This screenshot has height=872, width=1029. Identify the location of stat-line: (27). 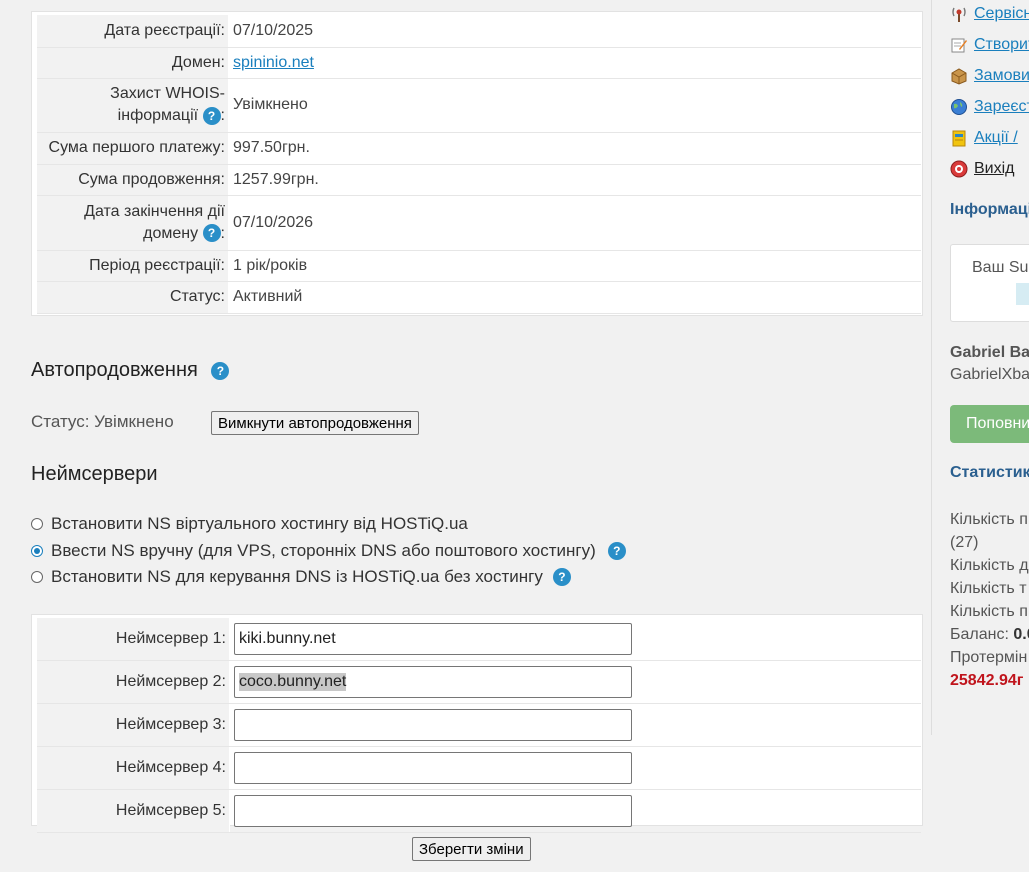
(964, 542).